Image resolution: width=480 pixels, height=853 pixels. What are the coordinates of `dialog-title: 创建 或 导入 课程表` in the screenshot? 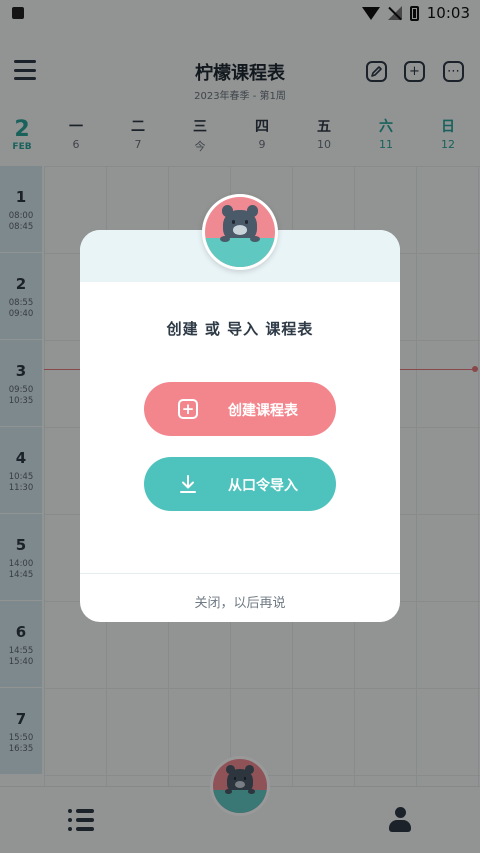 It's located at (240, 329).